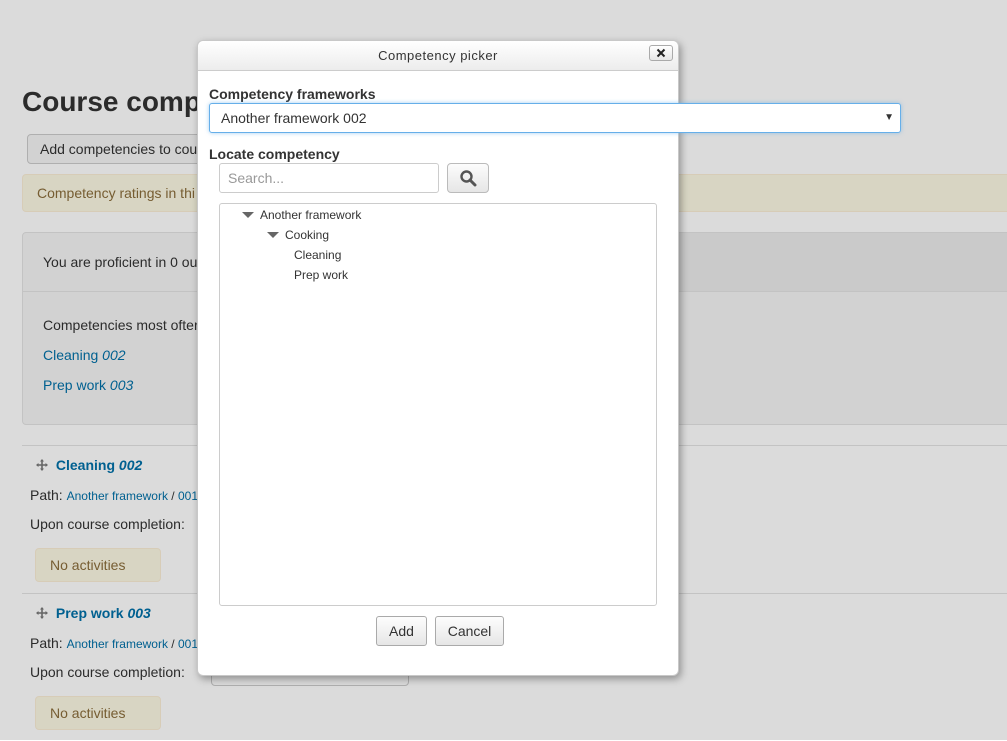 The height and width of the screenshot is (741, 1007). I want to click on close-button, so click(661, 53).